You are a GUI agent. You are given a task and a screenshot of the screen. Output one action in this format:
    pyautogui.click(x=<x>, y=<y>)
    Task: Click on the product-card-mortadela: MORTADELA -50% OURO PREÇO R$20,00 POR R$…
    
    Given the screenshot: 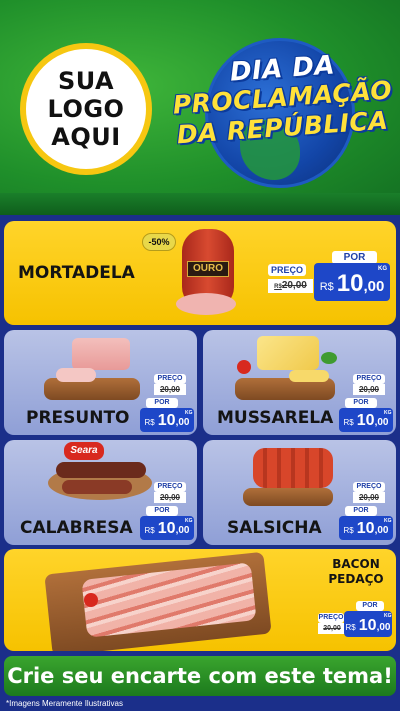 What is the action you would take?
    pyautogui.click(x=200, y=273)
    